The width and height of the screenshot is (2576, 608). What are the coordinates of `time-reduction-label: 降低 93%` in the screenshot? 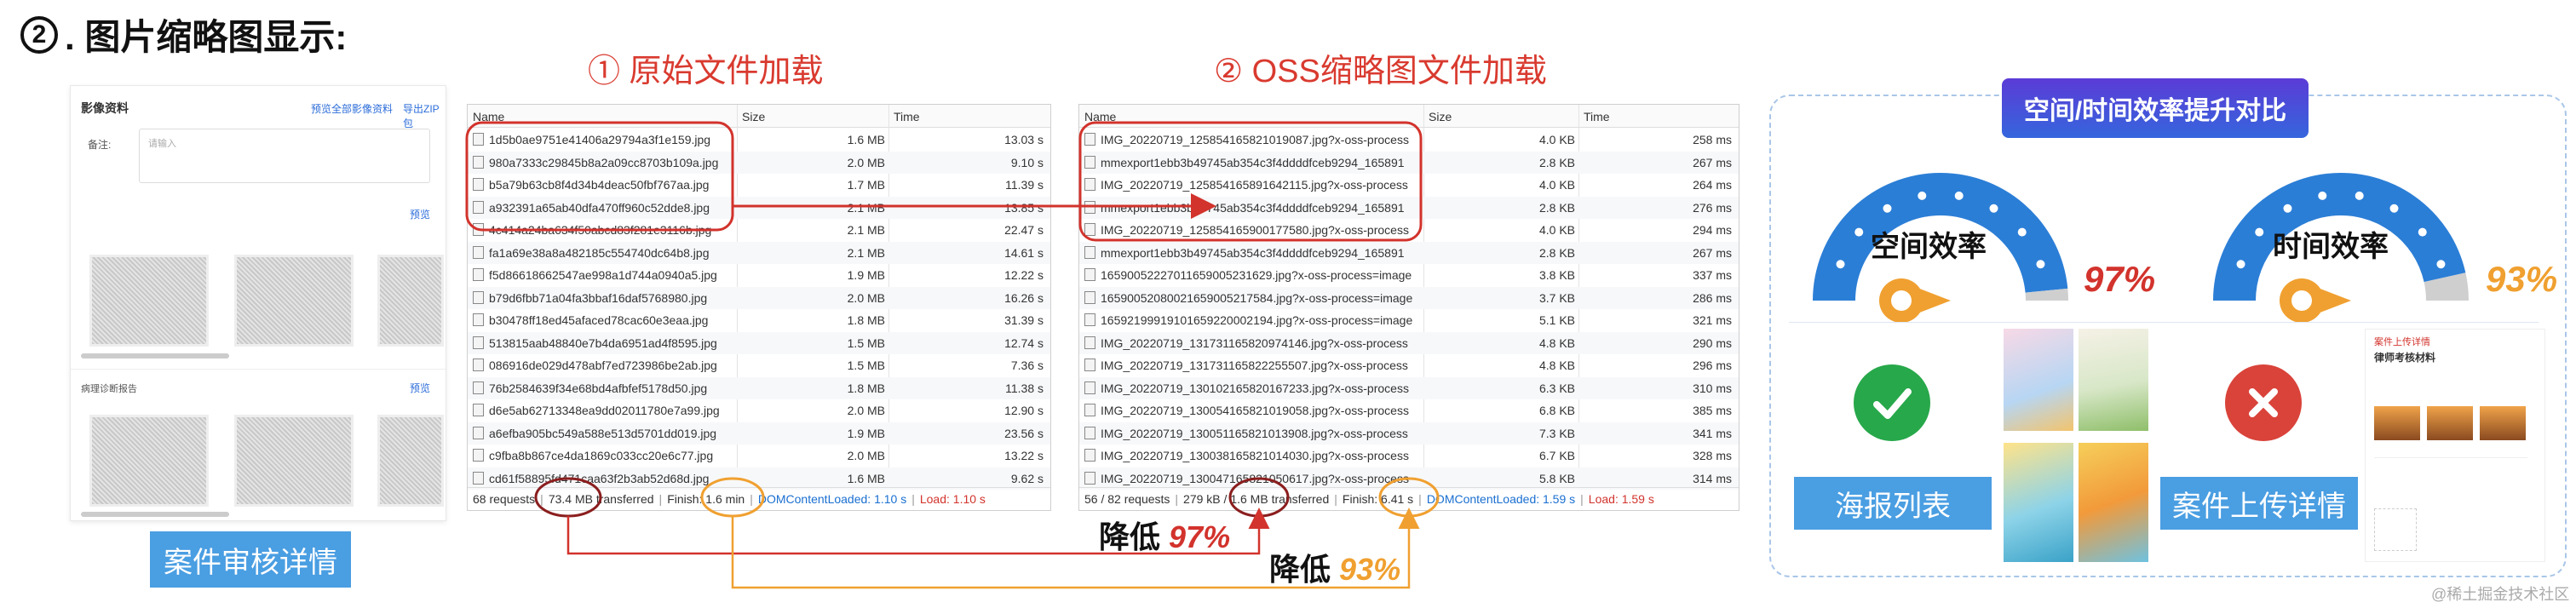 It's located at (1334, 567).